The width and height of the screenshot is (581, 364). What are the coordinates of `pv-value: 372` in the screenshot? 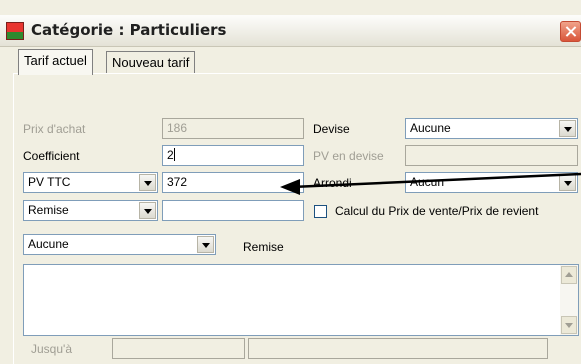 It's located at (177, 182).